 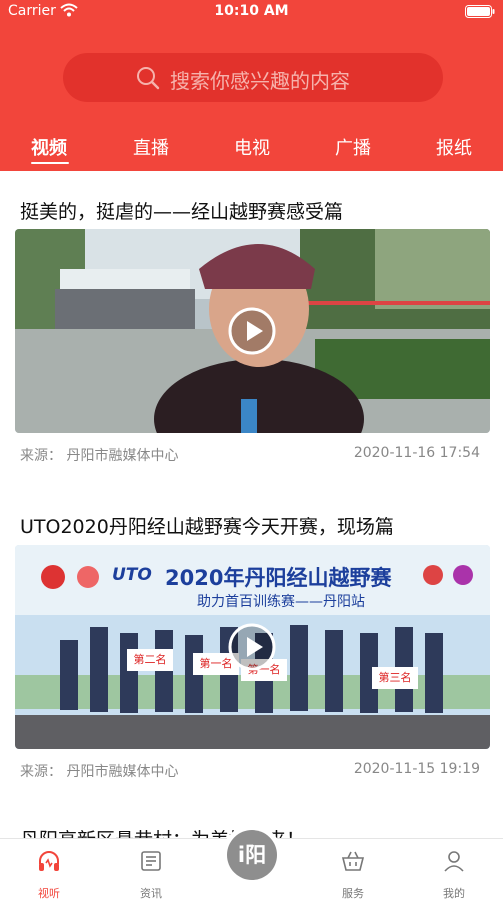 What do you see at coordinates (278, 578) in the screenshot?
I see `banner-title: 2020年丹阳经山越野赛` at bounding box center [278, 578].